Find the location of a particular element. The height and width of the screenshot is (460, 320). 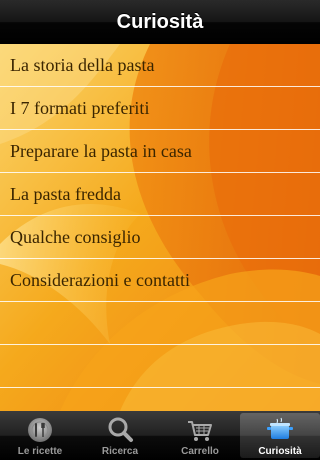

cart-icon is located at coordinates (200, 430).